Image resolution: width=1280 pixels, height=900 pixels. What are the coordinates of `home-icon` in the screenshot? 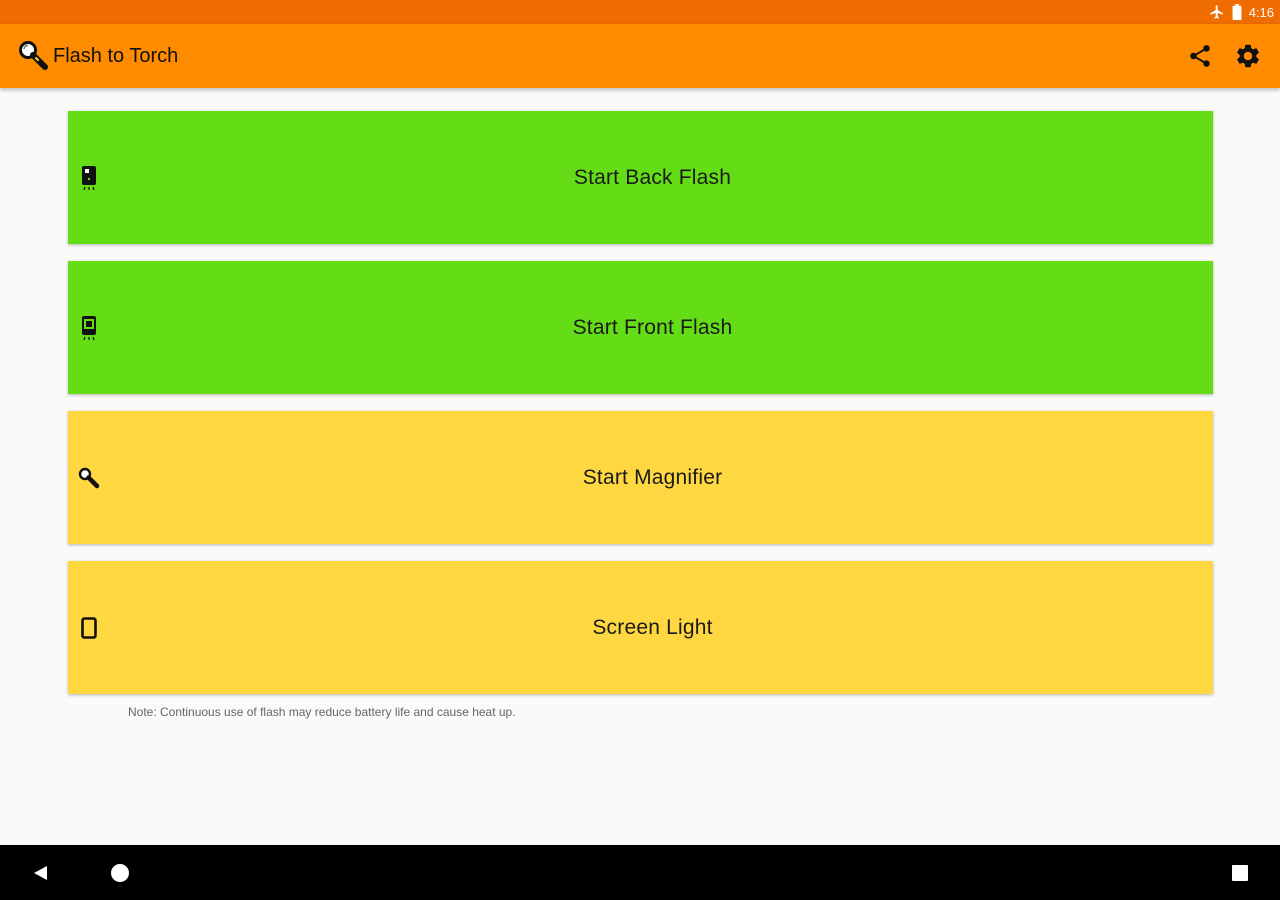 It's located at (120, 873).